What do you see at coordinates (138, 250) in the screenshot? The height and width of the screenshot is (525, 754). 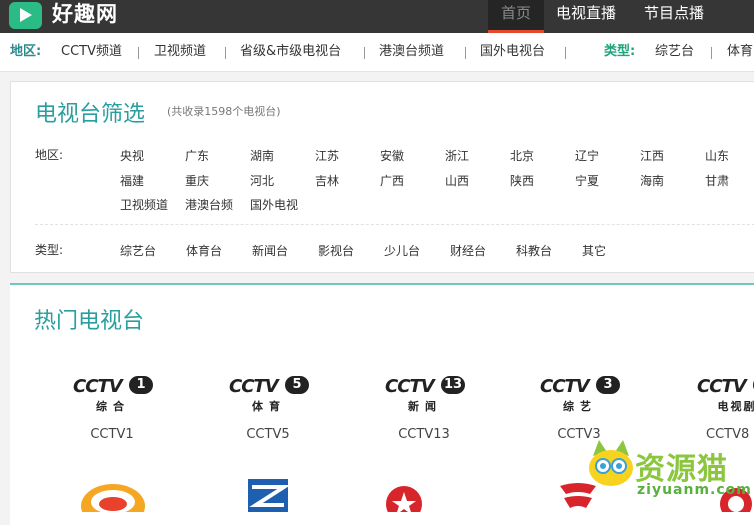 I see `type-item: 综艺台` at bounding box center [138, 250].